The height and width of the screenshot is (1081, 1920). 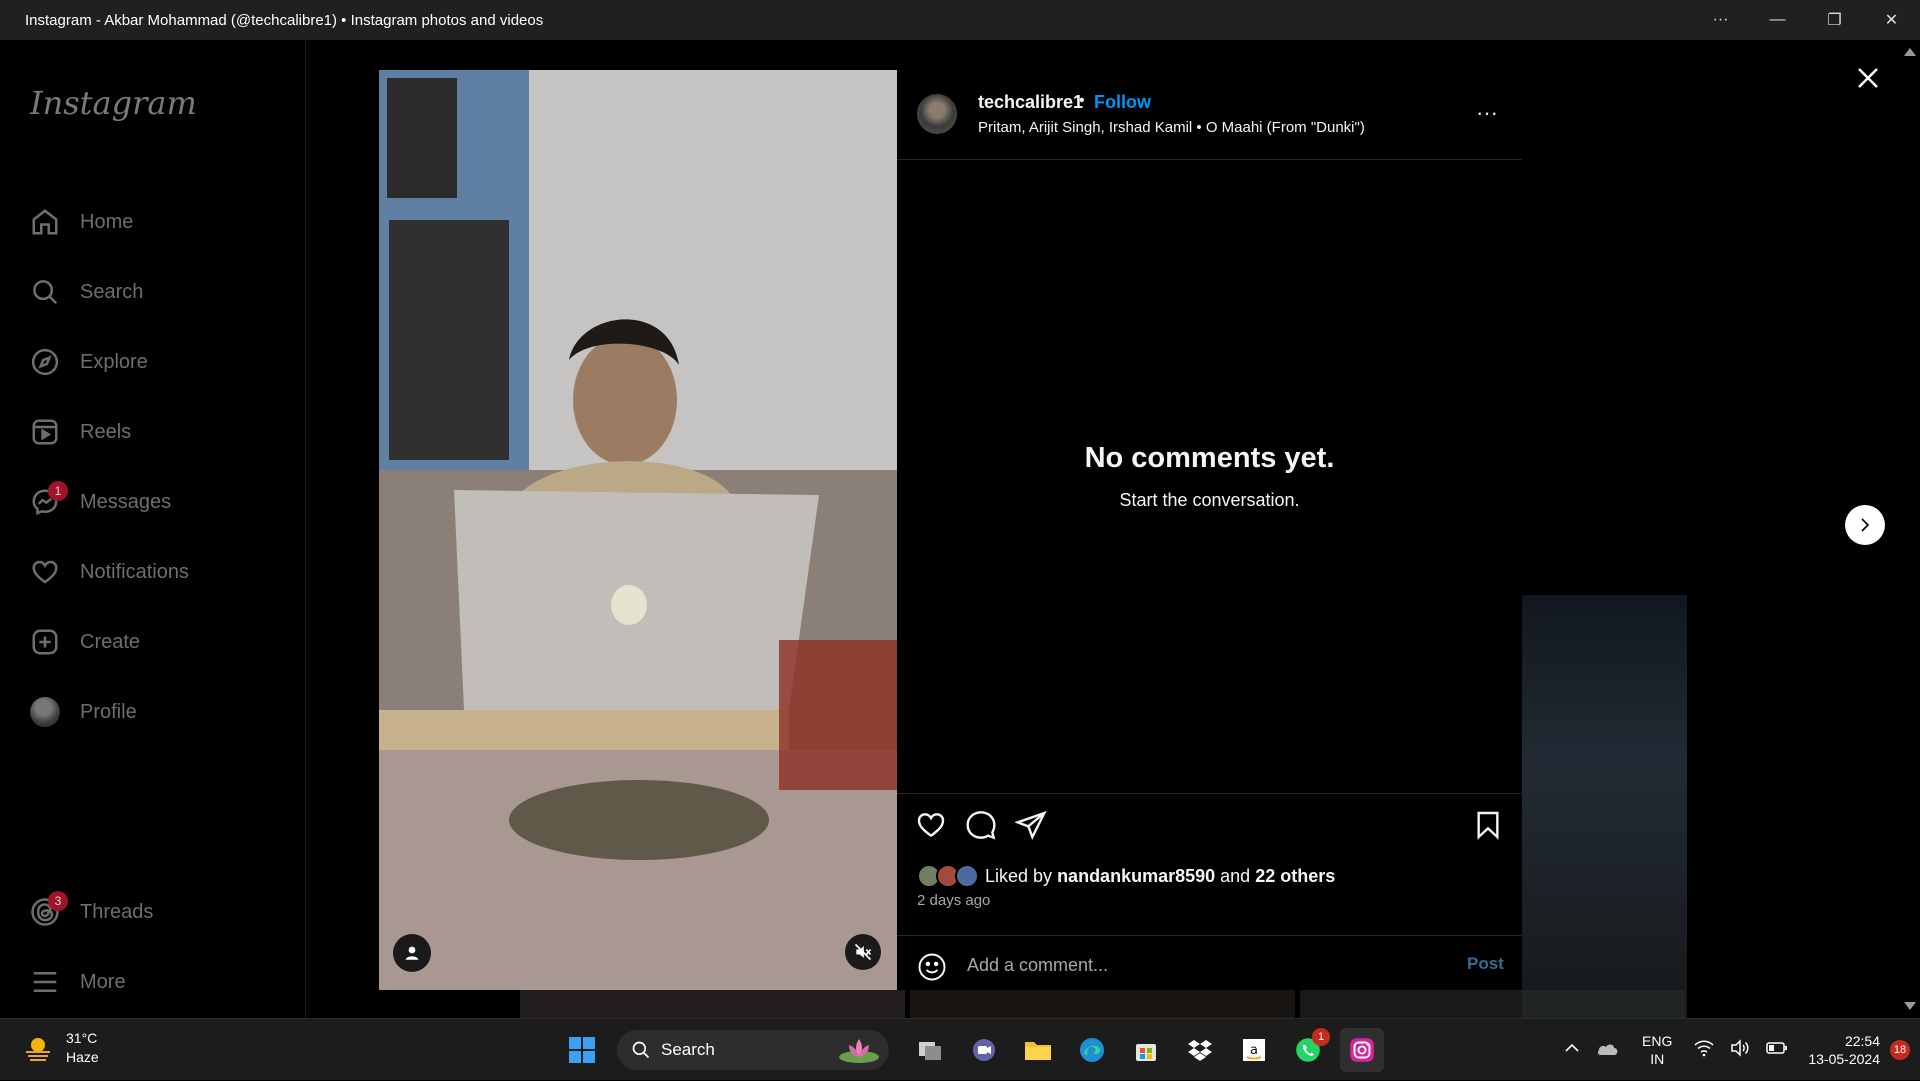 What do you see at coordinates (1235, 876) in the screenshot?
I see `liked-by-and: and` at bounding box center [1235, 876].